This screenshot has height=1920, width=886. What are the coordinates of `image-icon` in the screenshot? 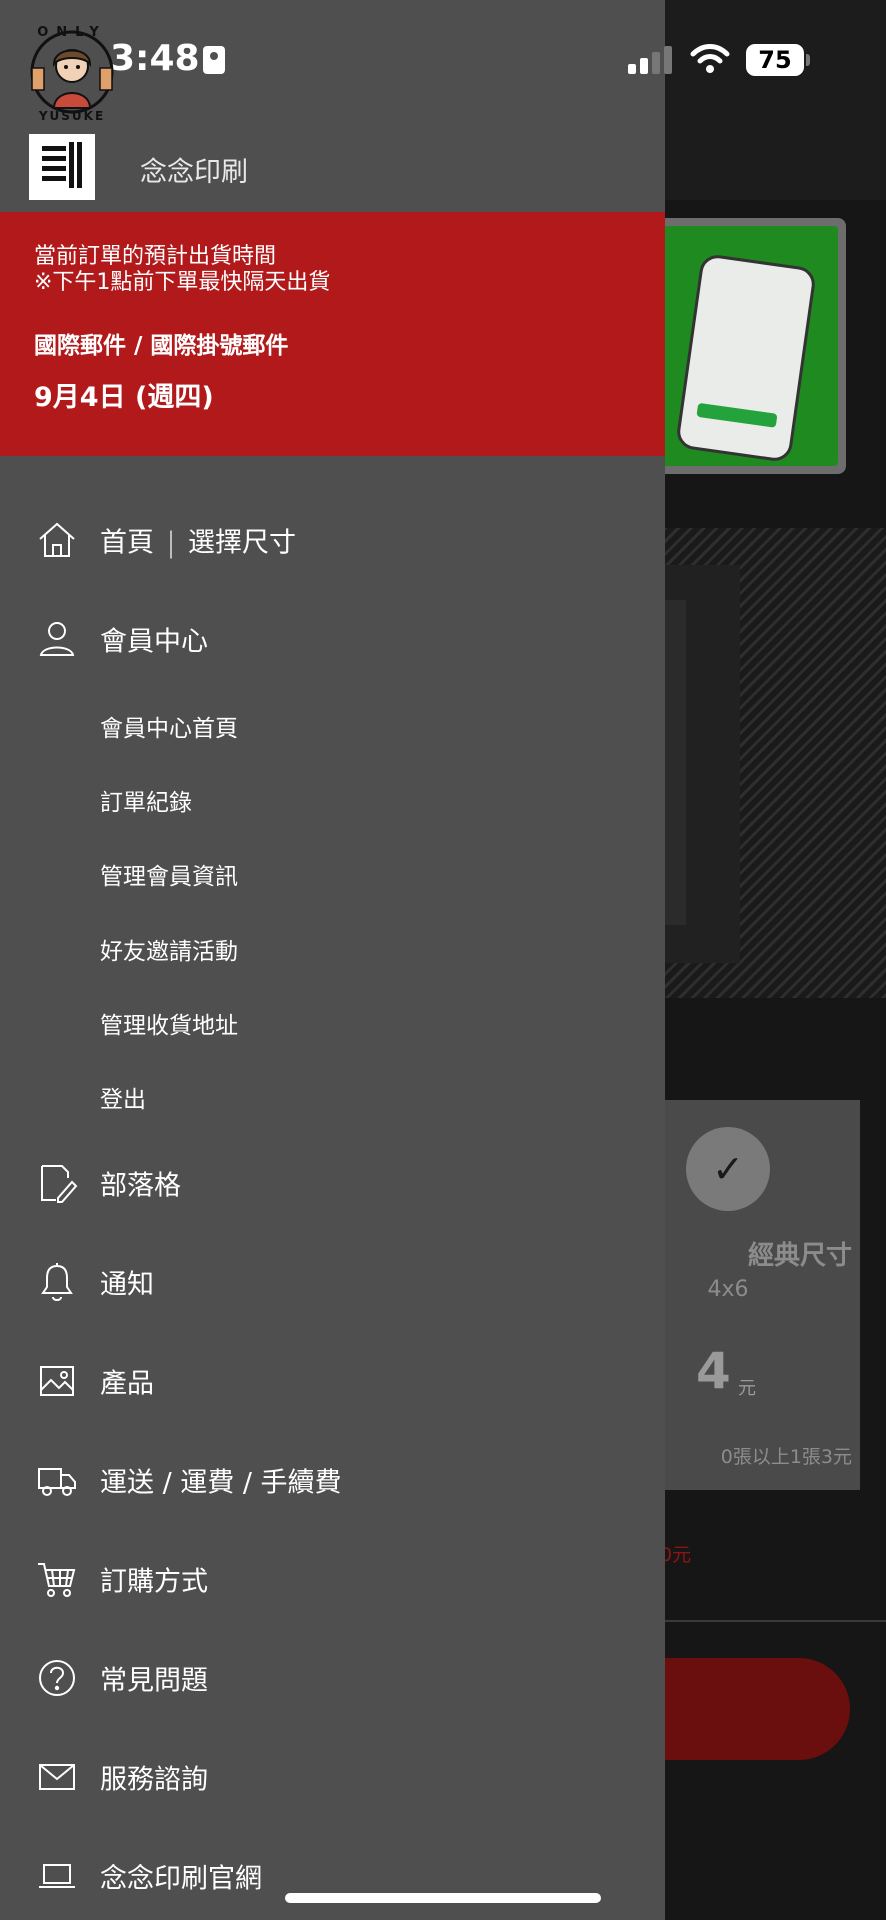 It's located at (57, 1381).